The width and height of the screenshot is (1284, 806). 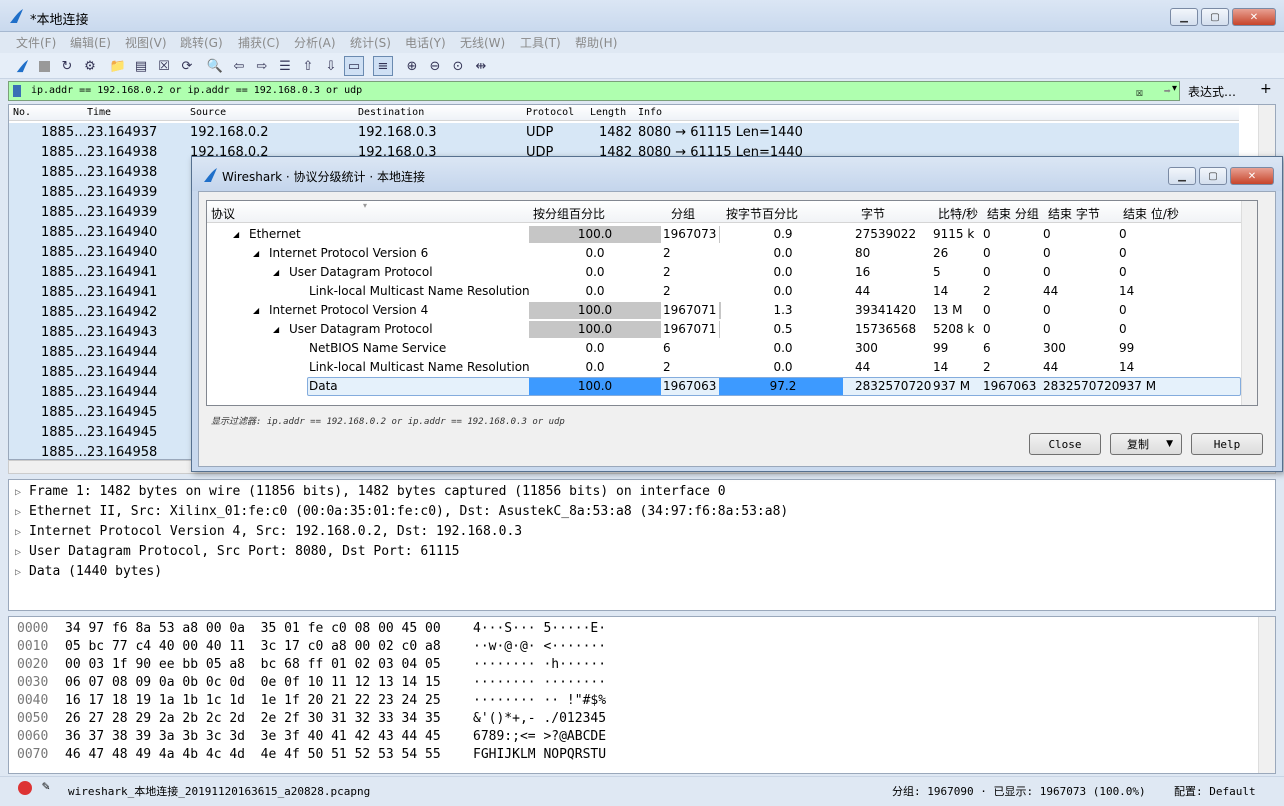 What do you see at coordinates (725, 348) in the screenshot?
I see `protocol-row: NetBIOS Name Service 0.0 6 0.0 300 99 6 300 99` at bounding box center [725, 348].